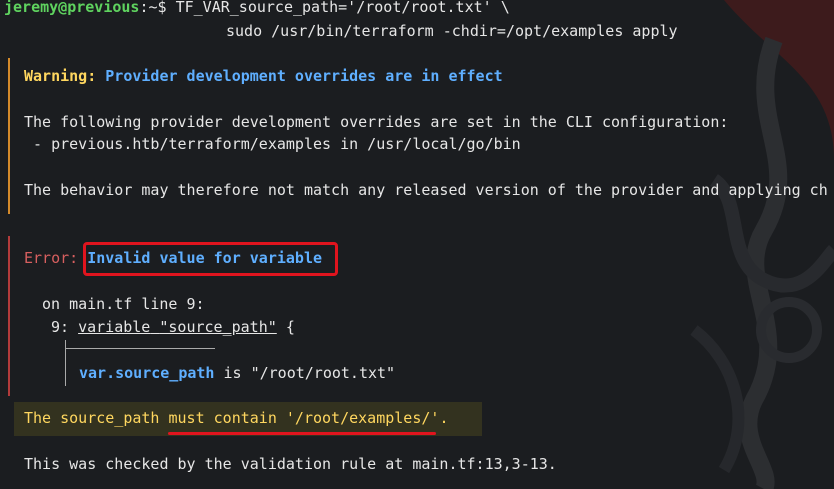  What do you see at coordinates (51, 258) in the screenshot?
I see `error-label: Error:` at bounding box center [51, 258].